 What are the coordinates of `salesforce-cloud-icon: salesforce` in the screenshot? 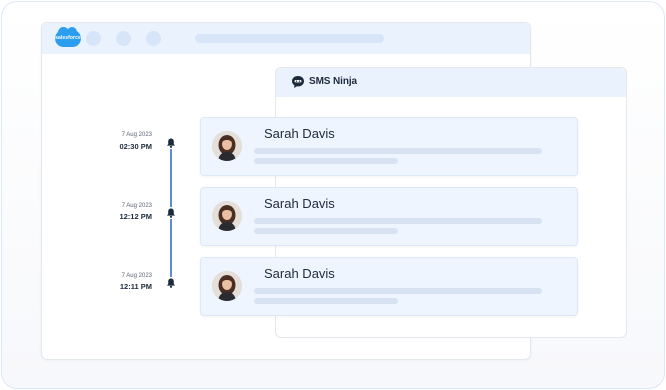 It's located at (68, 37).